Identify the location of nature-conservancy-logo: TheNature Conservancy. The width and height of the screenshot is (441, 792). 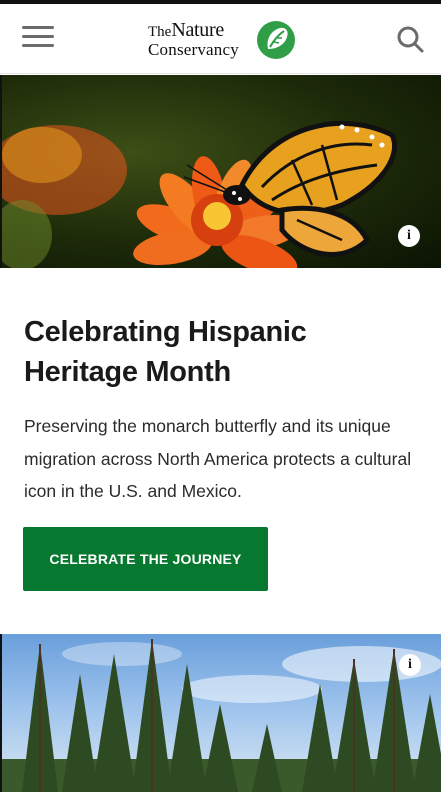
(223, 41).